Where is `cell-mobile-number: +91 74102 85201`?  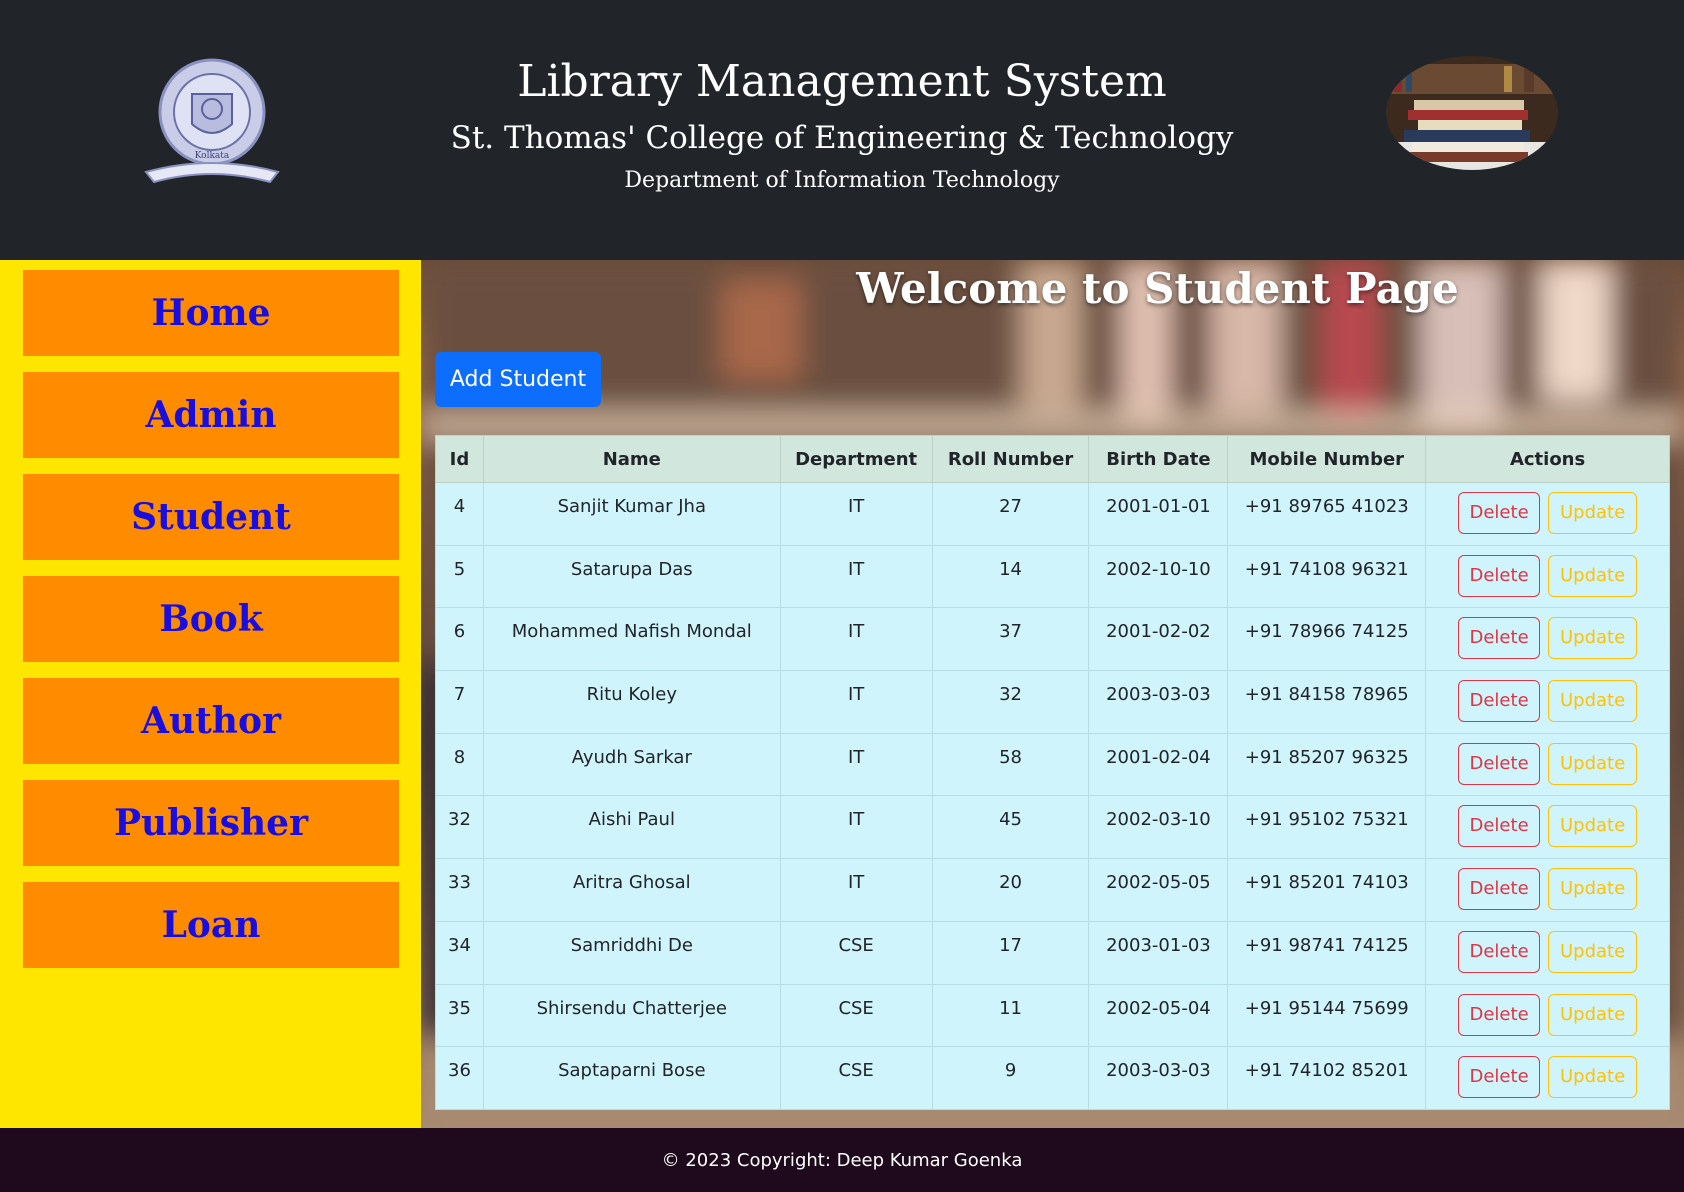 cell-mobile-number: +91 74102 85201 is located at coordinates (1327, 1078).